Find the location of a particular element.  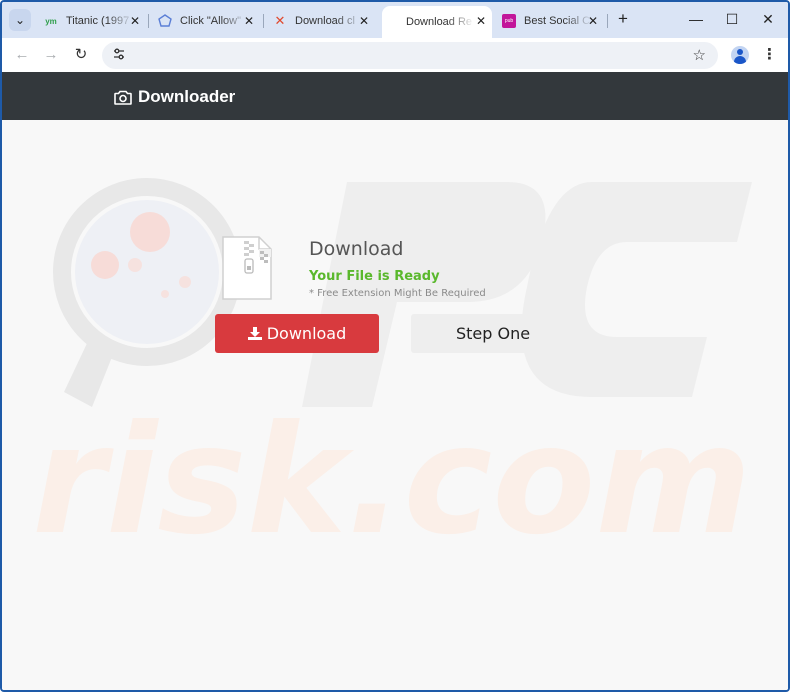

chevron-down-icon: ⌄ is located at coordinates (20, 20).